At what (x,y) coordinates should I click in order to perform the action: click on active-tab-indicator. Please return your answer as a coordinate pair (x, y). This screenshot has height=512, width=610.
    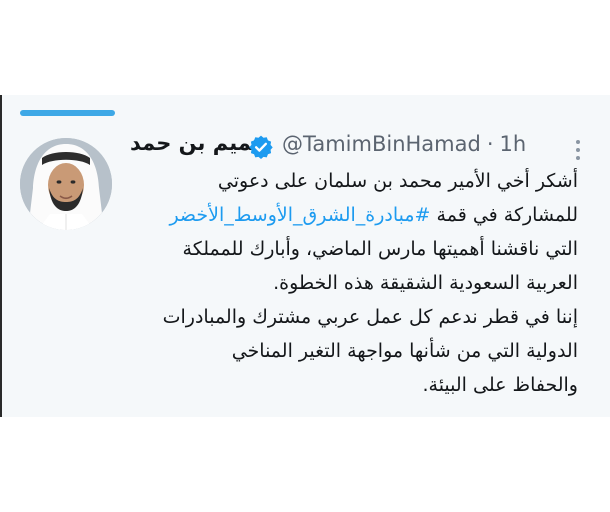
    Looking at the image, I should click on (67, 113).